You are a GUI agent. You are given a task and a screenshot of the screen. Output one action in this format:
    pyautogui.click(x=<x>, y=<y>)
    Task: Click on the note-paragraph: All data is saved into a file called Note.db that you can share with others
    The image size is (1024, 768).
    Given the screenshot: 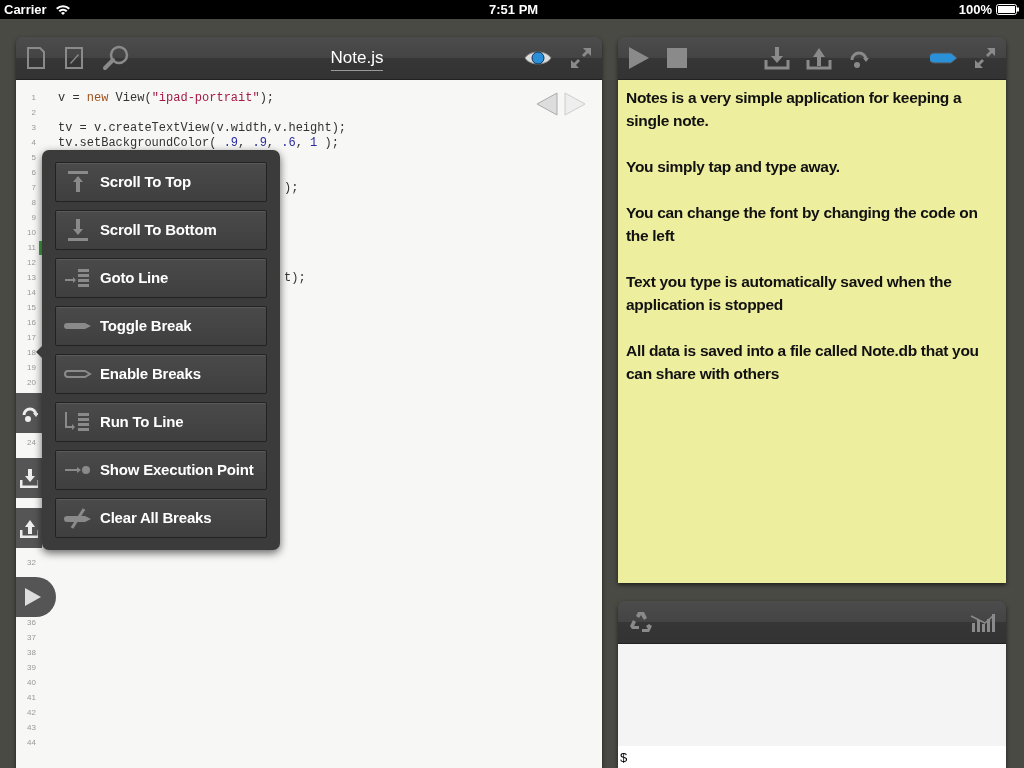 What is the action you would take?
    pyautogui.click(x=803, y=362)
    